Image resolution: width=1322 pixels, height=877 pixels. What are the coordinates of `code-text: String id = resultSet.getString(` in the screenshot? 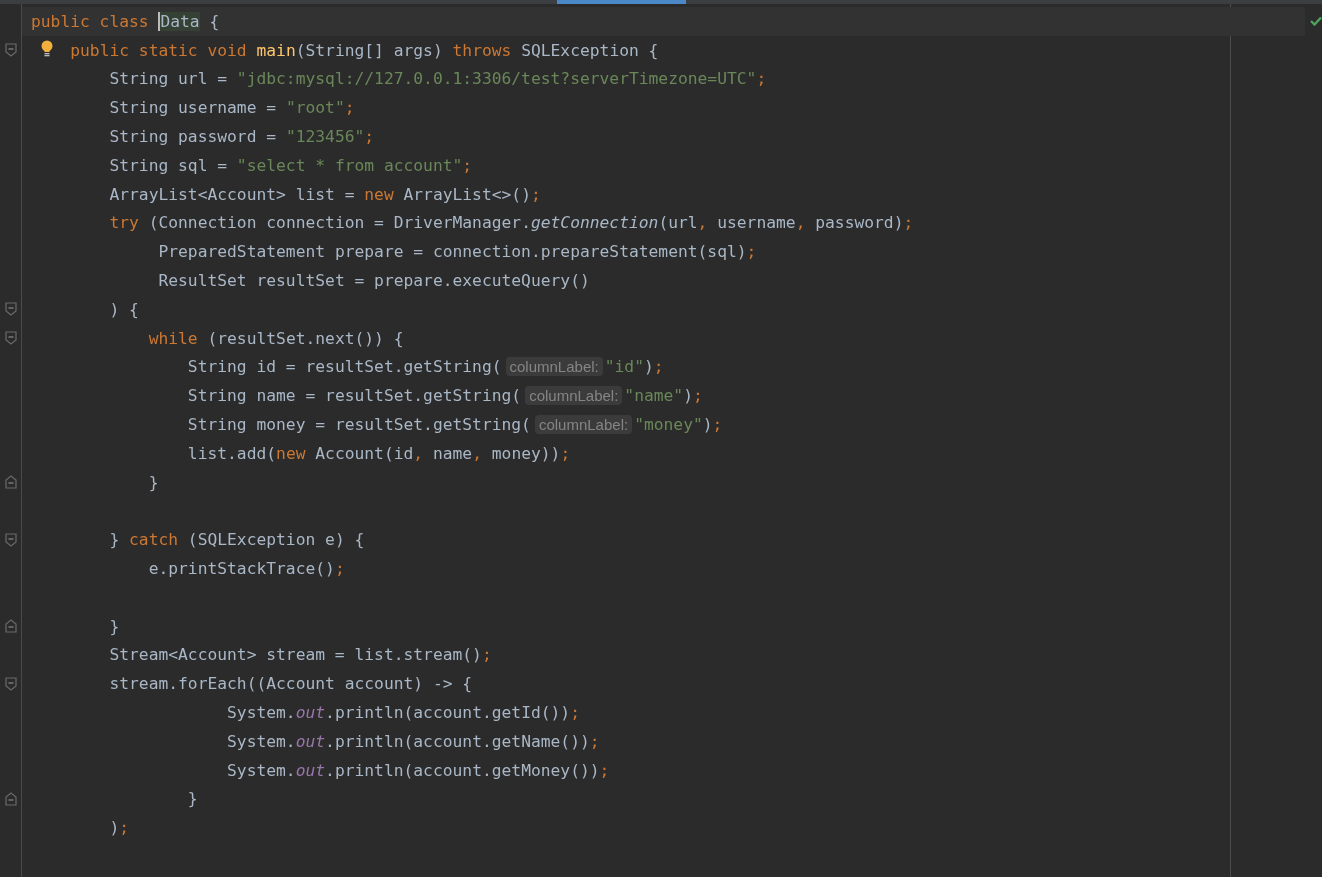 It's located at (344, 367).